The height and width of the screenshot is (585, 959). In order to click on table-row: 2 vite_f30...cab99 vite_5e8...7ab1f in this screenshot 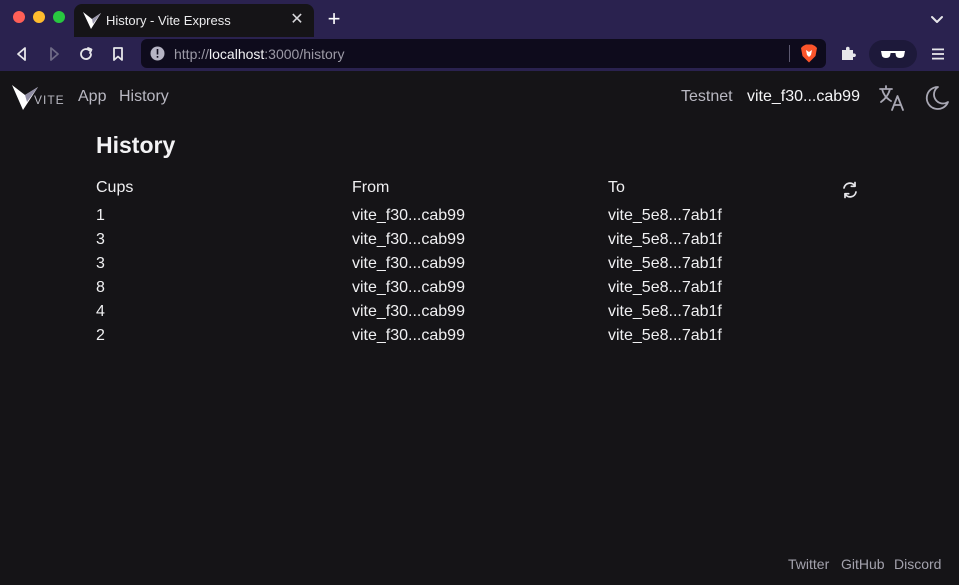, I will do `click(479, 337)`.